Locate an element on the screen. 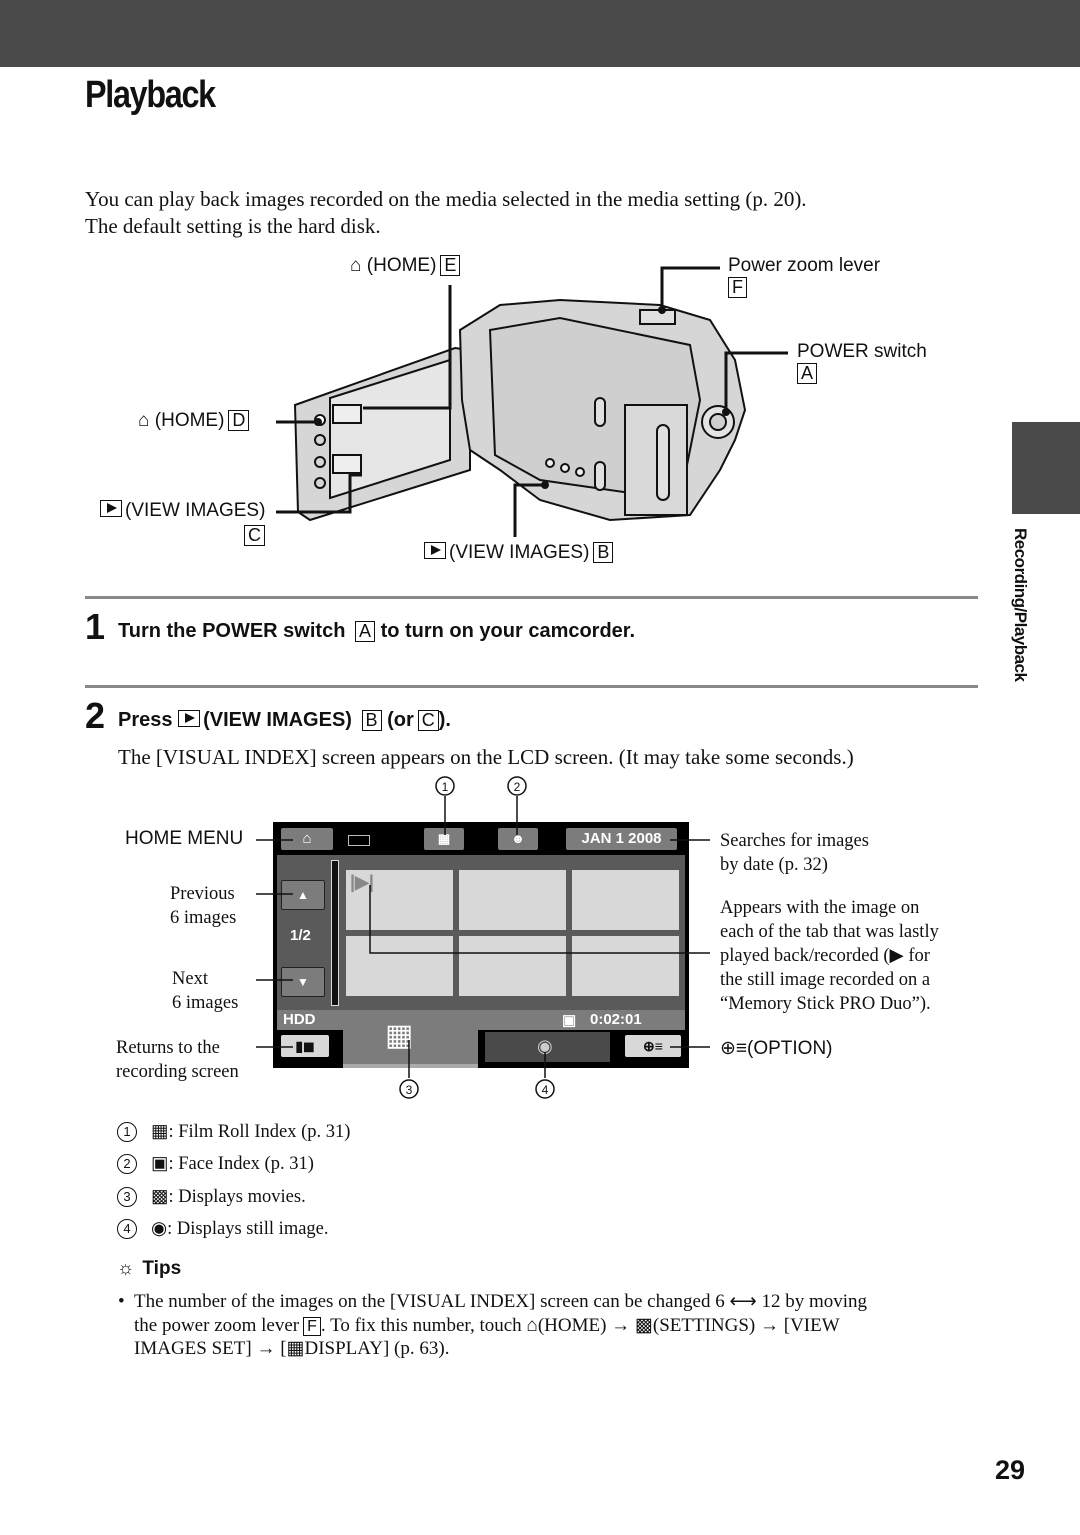 The width and height of the screenshot is (1080, 1535). label-power-switch: POWER switch A is located at coordinates (862, 362).